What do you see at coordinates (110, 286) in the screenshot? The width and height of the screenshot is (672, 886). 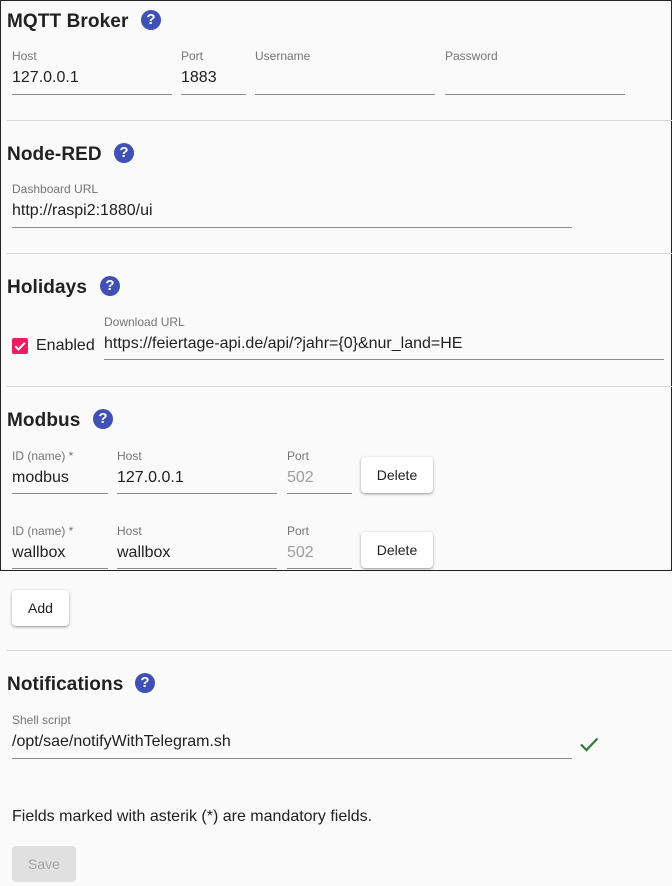 I see `holidays-help-icon: ?` at bounding box center [110, 286].